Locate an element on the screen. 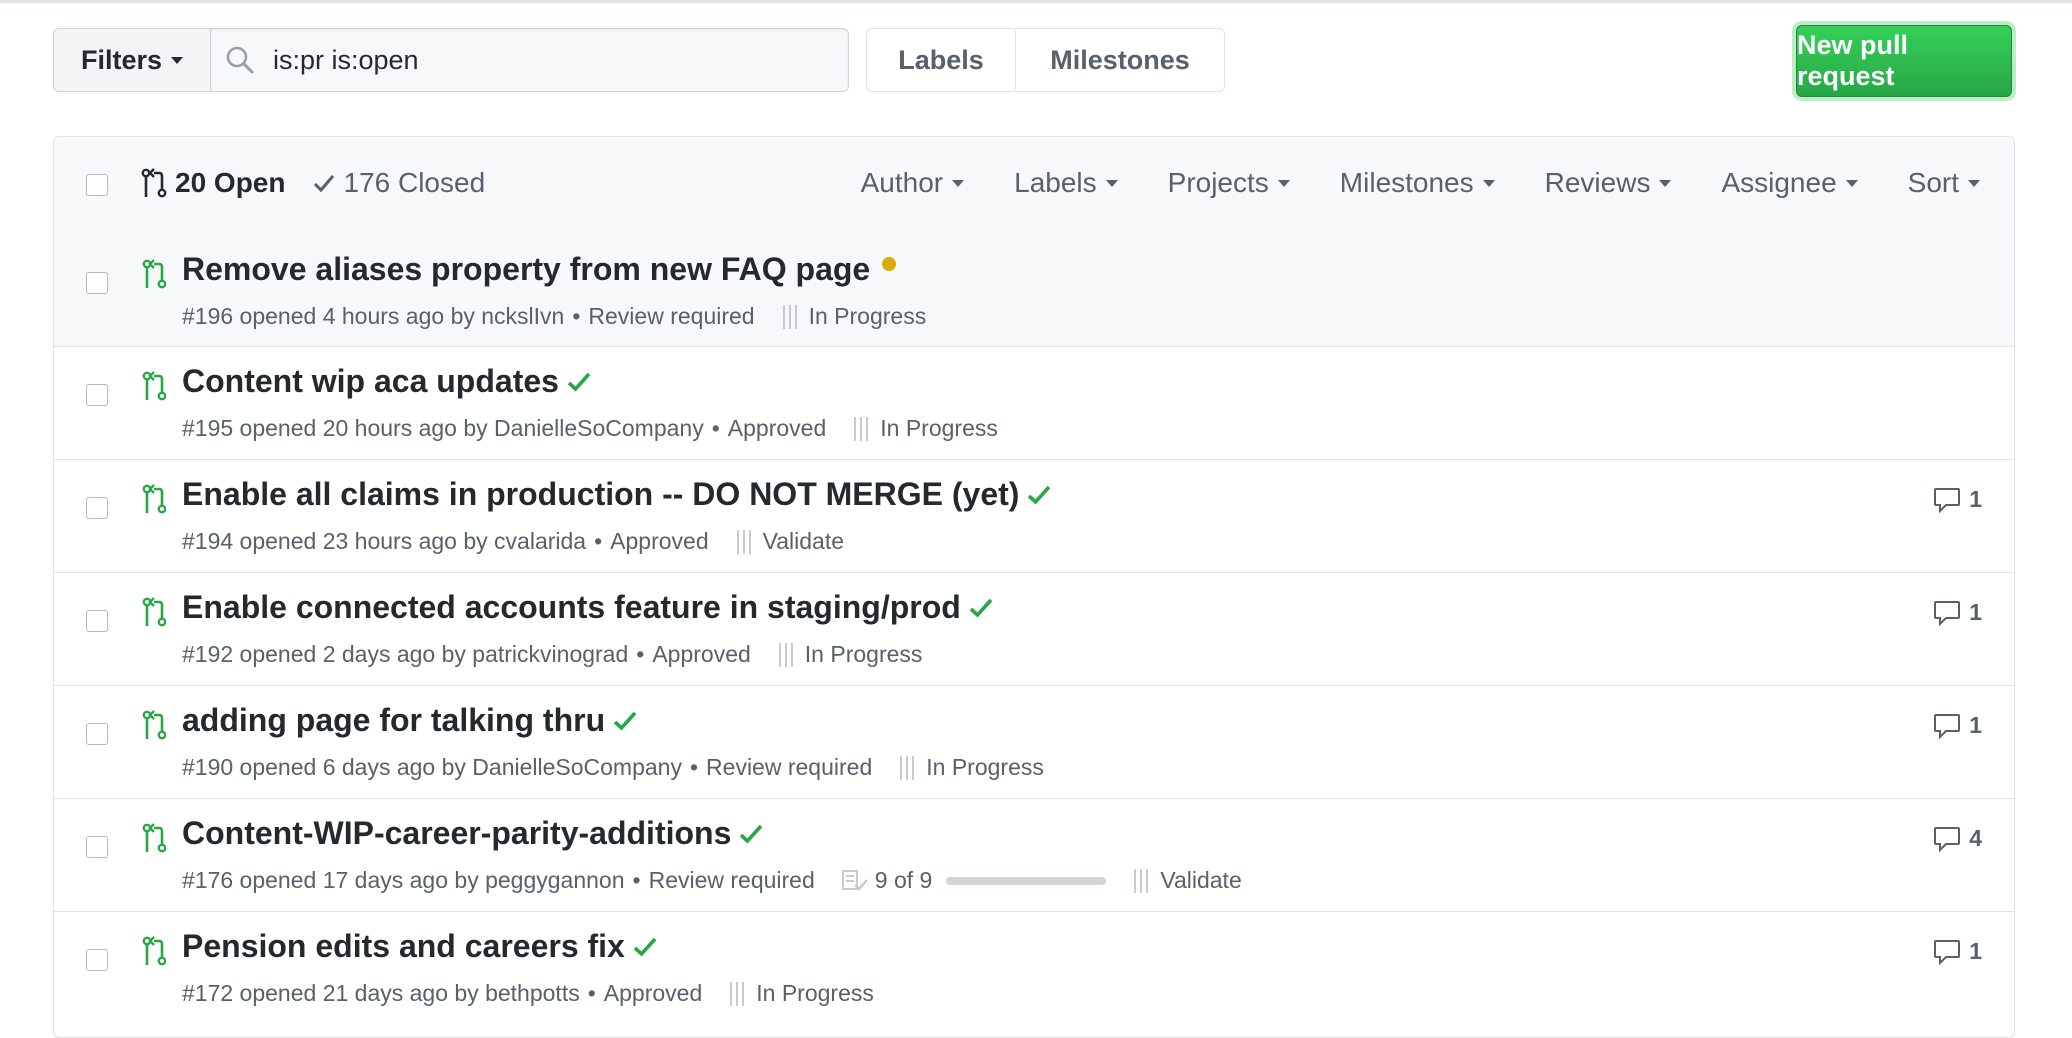  search-input is located at coordinates (553, 60).